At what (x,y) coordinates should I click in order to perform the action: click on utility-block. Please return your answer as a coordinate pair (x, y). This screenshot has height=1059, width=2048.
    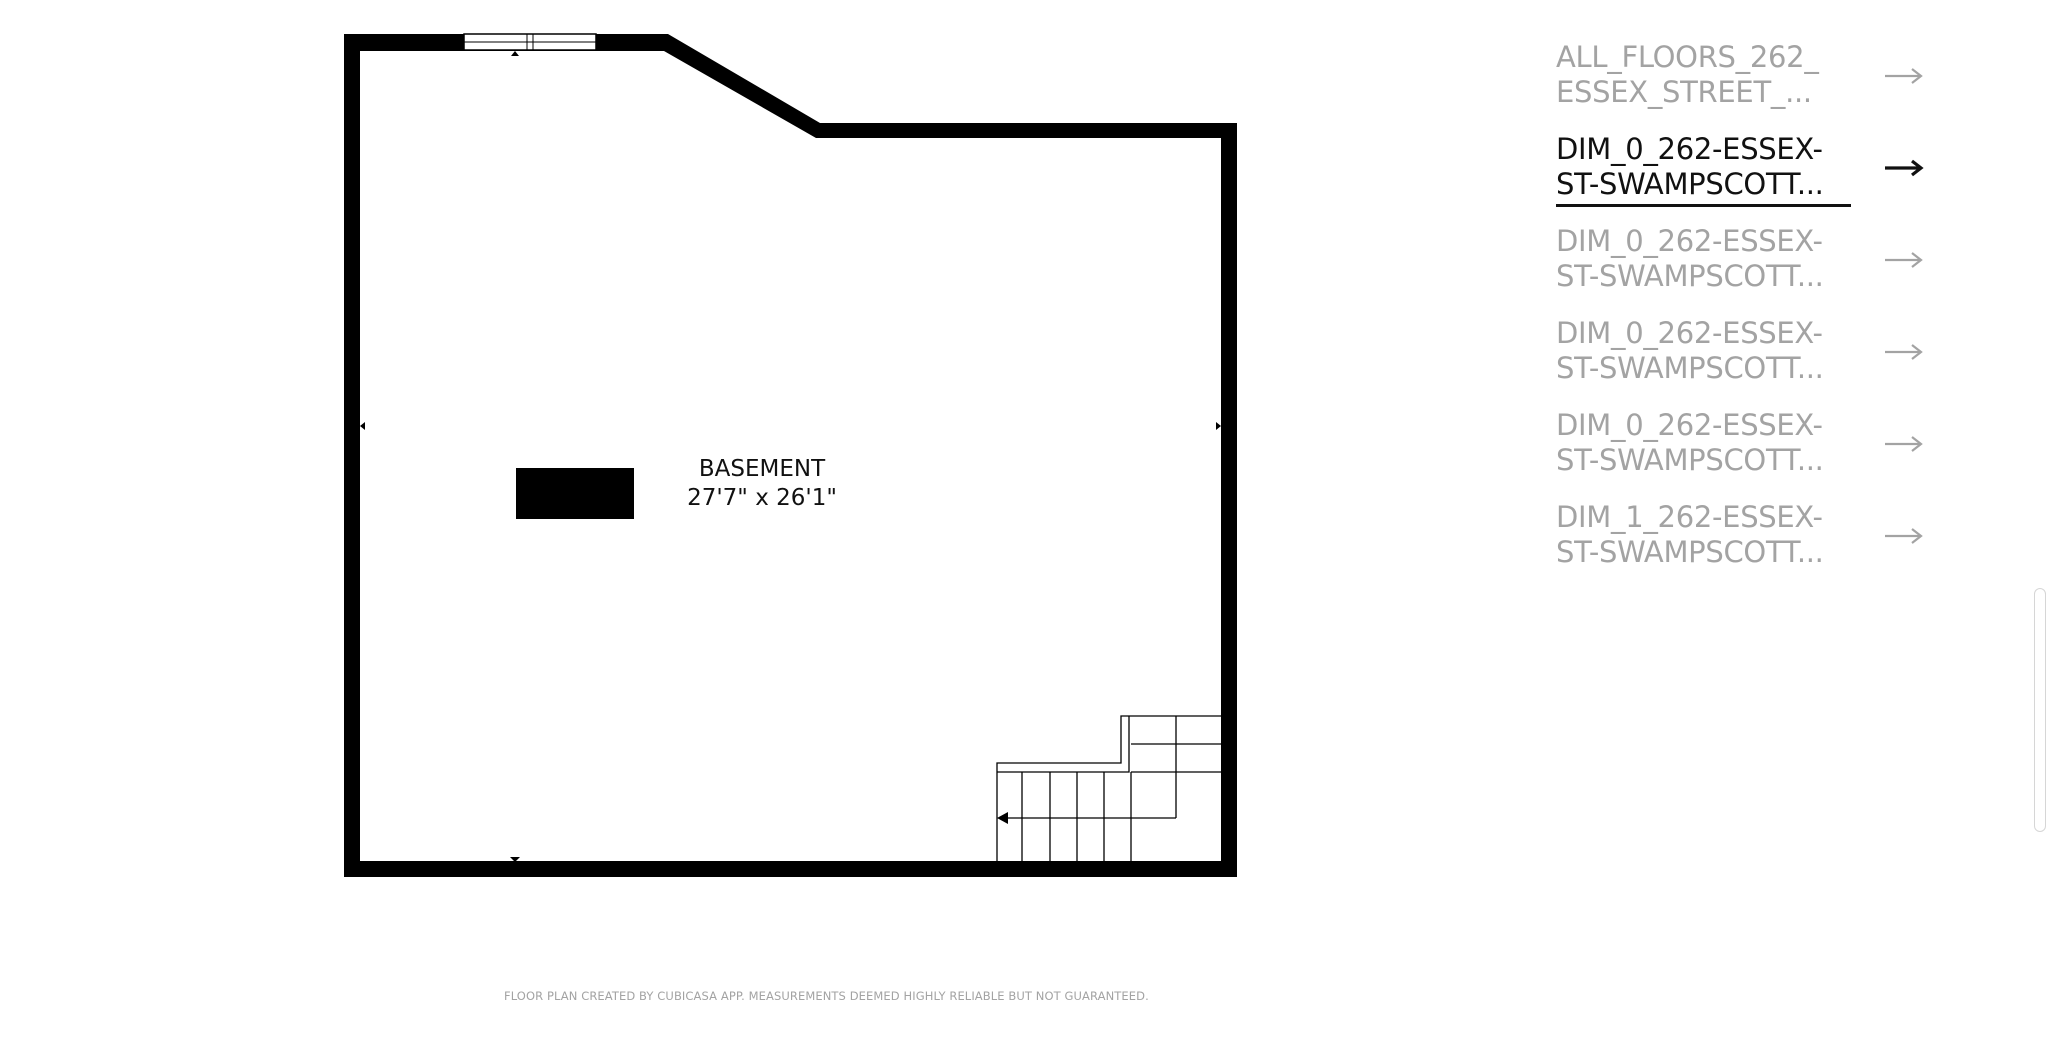
    Looking at the image, I should click on (575, 493).